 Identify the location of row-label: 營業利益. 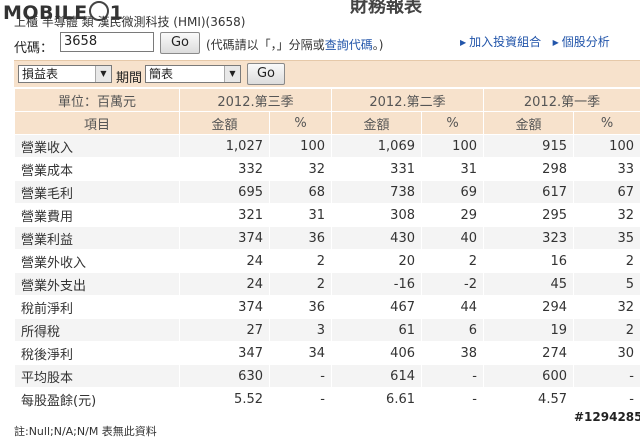
(97, 238).